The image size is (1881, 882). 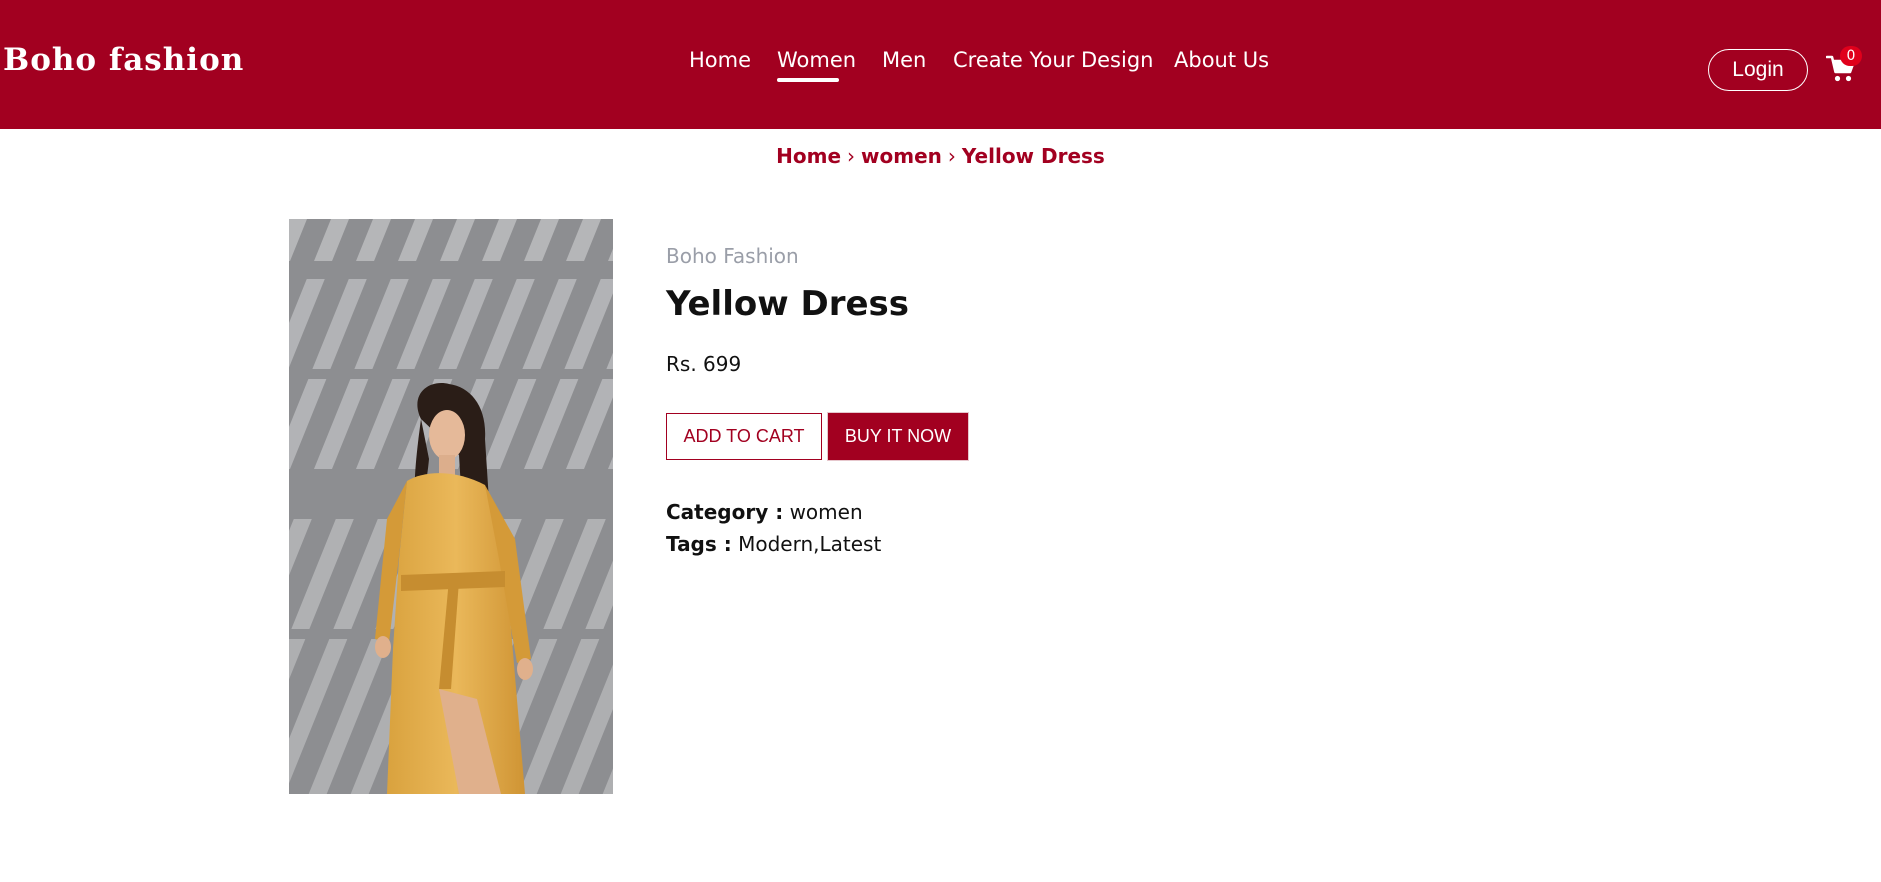 I want to click on product-brand: Boho Fashion, so click(x=732, y=256).